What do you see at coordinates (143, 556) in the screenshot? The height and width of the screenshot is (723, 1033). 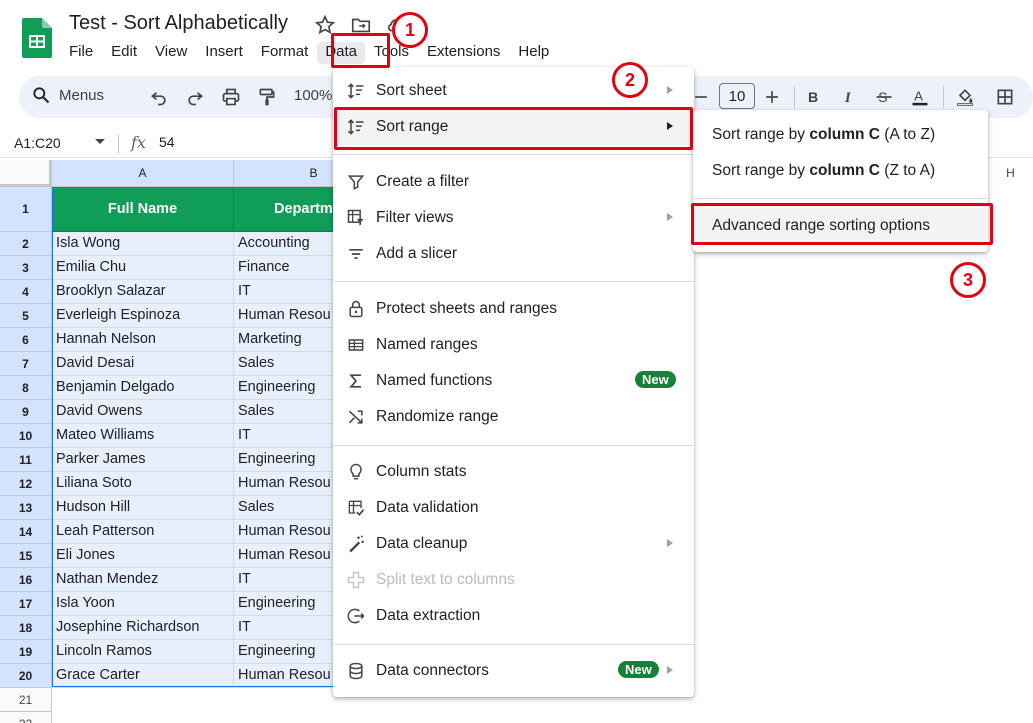 I see `cell-full-name: Eli Jones` at bounding box center [143, 556].